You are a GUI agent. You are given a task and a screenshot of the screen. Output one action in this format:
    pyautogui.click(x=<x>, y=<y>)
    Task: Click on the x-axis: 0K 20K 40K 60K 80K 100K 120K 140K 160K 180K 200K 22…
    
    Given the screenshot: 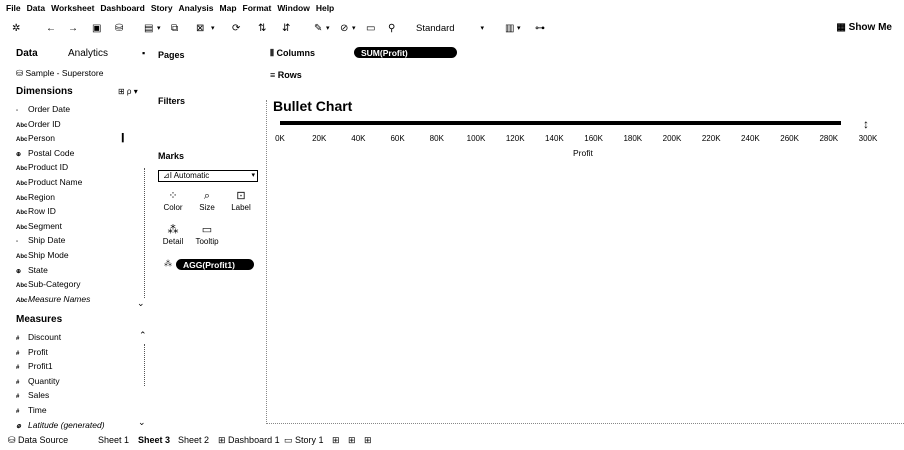 What is the action you would take?
    pyautogui.click(x=578, y=140)
    